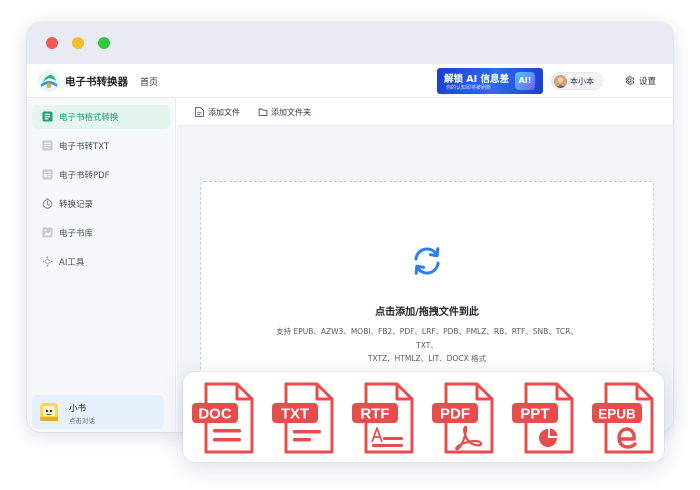 The height and width of the screenshot is (490, 700). What do you see at coordinates (76, 205) in the screenshot?
I see `sidebar-item-label: 转换记录` at bounding box center [76, 205].